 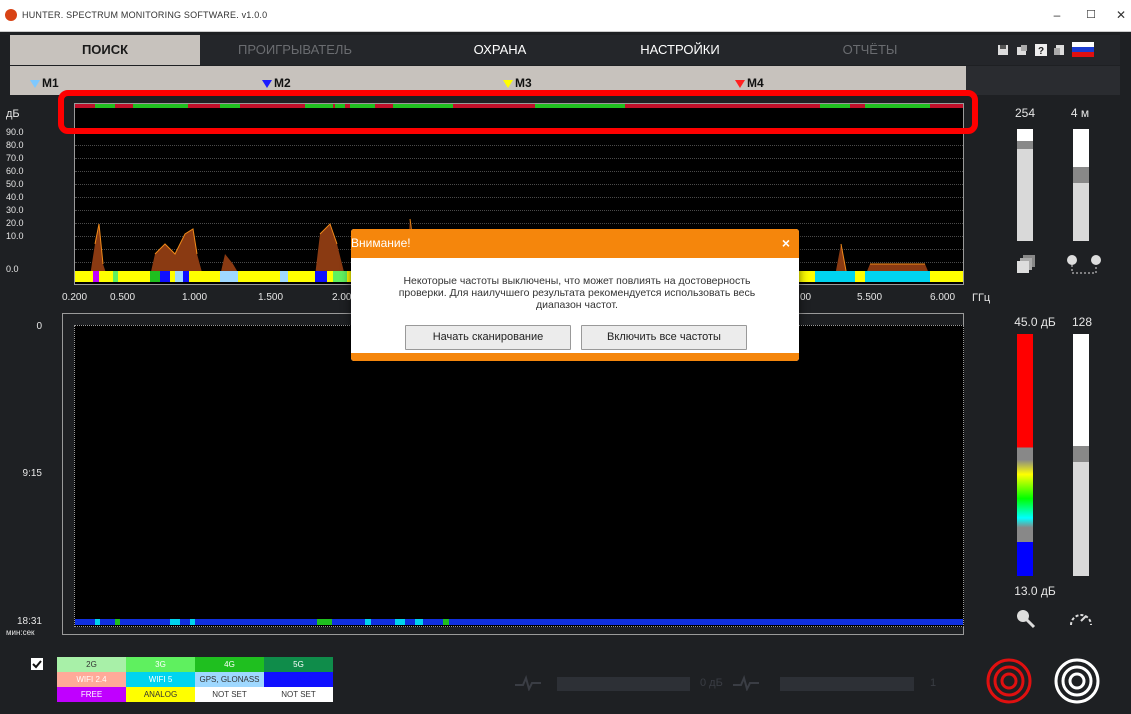 What do you see at coordinates (50, 83) in the screenshot?
I see `marker-m1-label: M1` at bounding box center [50, 83].